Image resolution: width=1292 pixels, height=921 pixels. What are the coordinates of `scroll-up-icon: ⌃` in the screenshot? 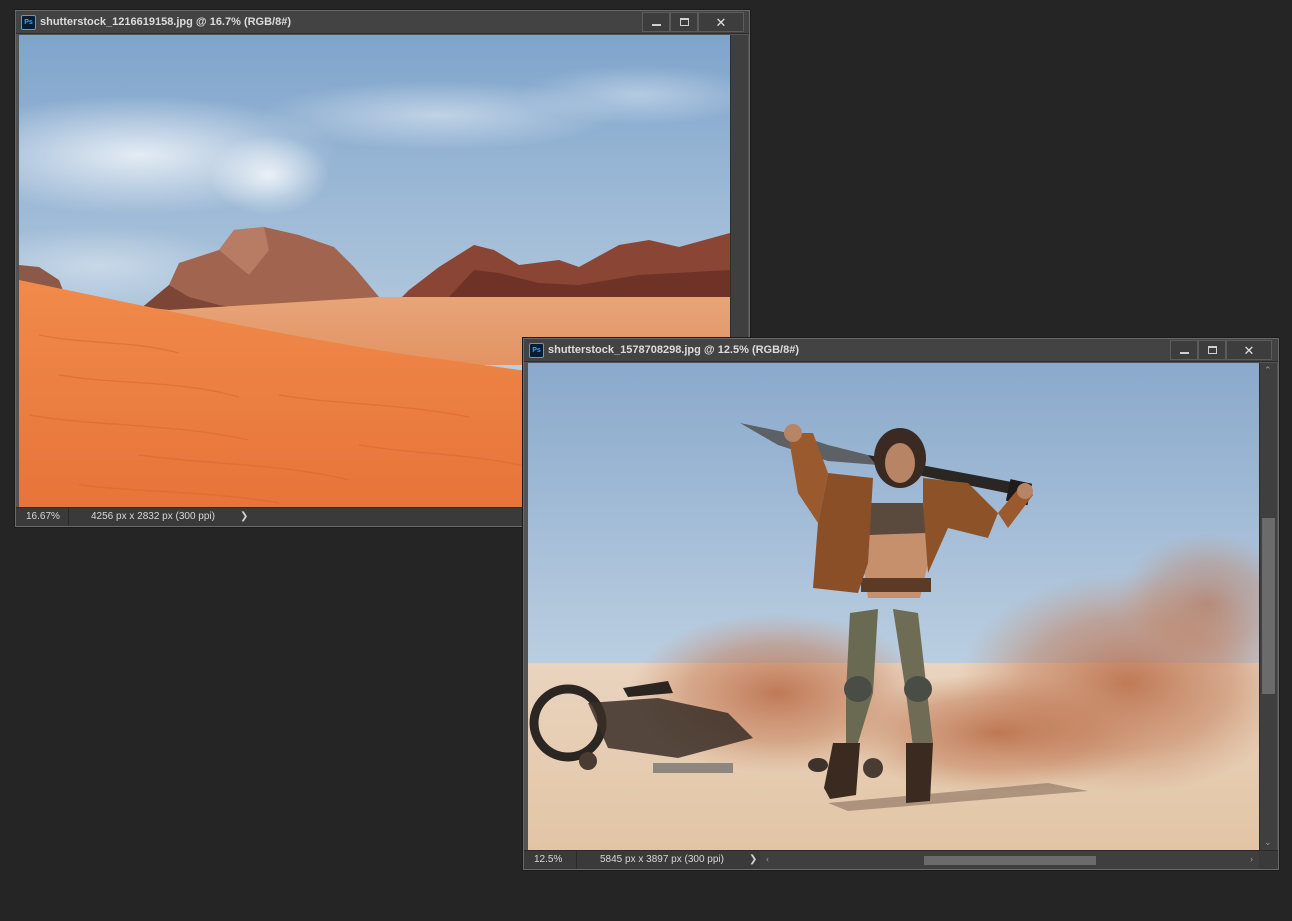 It's located at (1268, 370).